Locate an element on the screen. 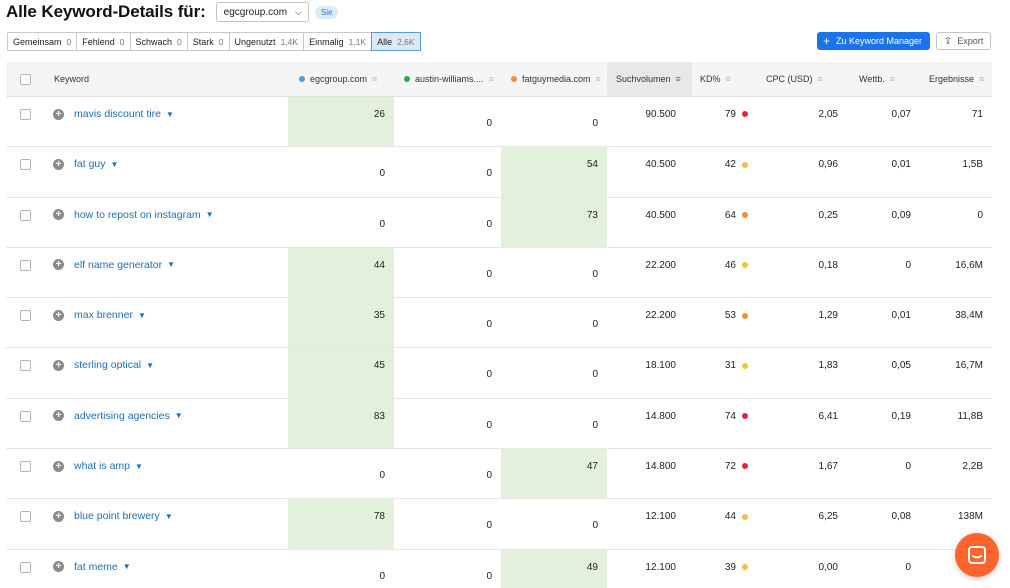  col-competition: Wettb. ≡ is located at coordinates (877, 79).